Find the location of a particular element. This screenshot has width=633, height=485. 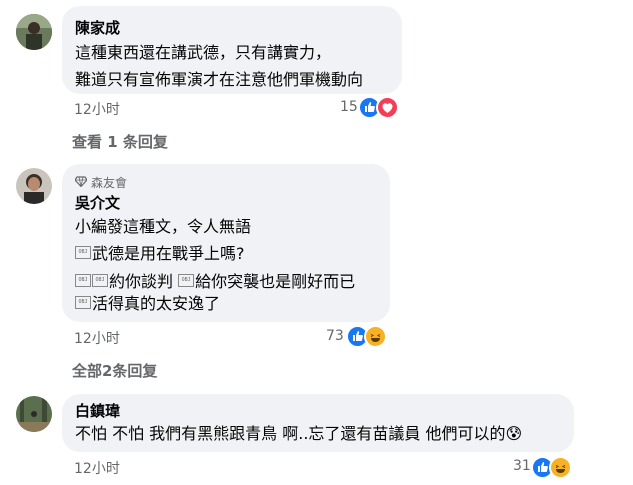

comment-text-line: OBJ 活得真的太安逸了 is located at coordinates (147, 303).